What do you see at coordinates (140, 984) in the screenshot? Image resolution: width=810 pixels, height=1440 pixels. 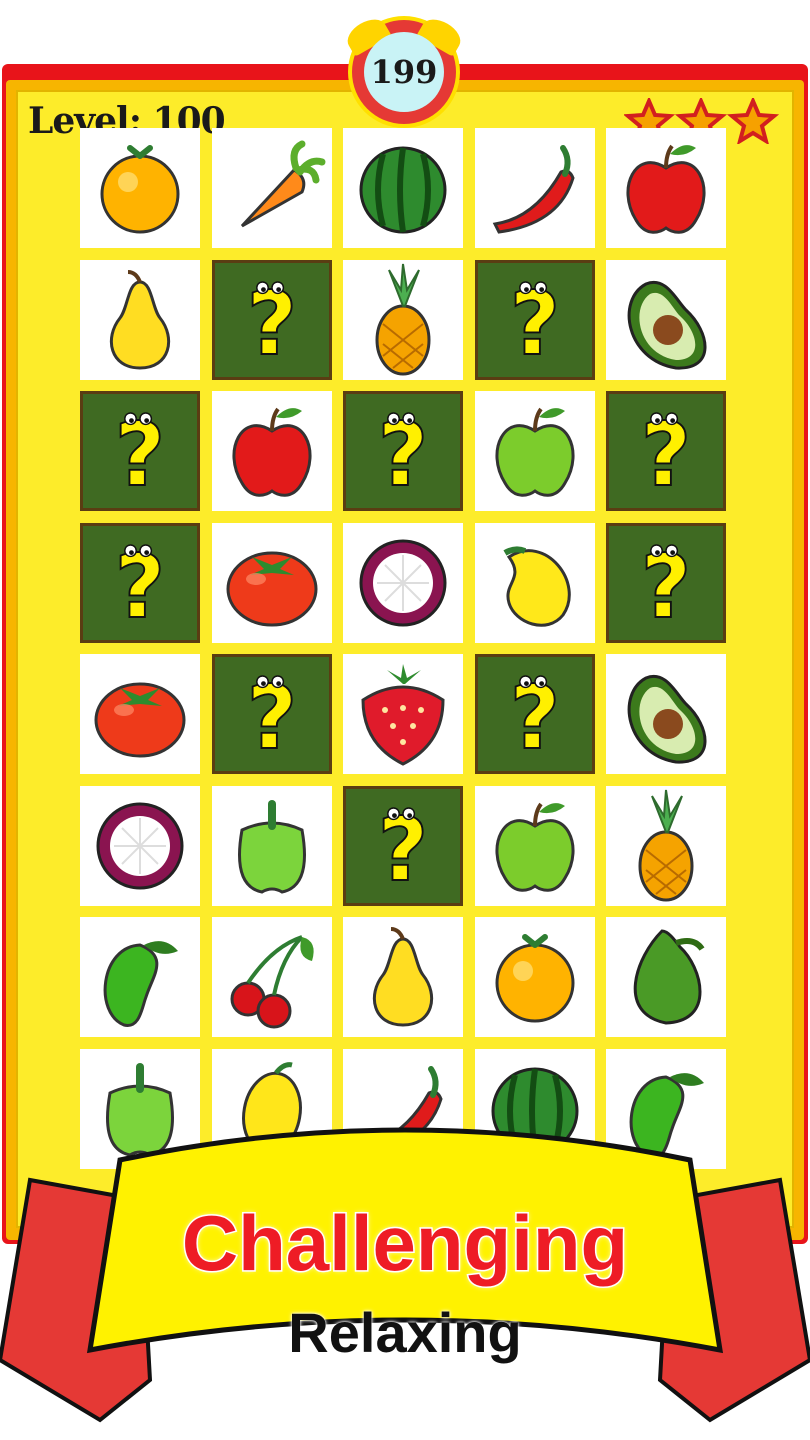 I see `green-mango-icon` at bounding box center [140, 984].